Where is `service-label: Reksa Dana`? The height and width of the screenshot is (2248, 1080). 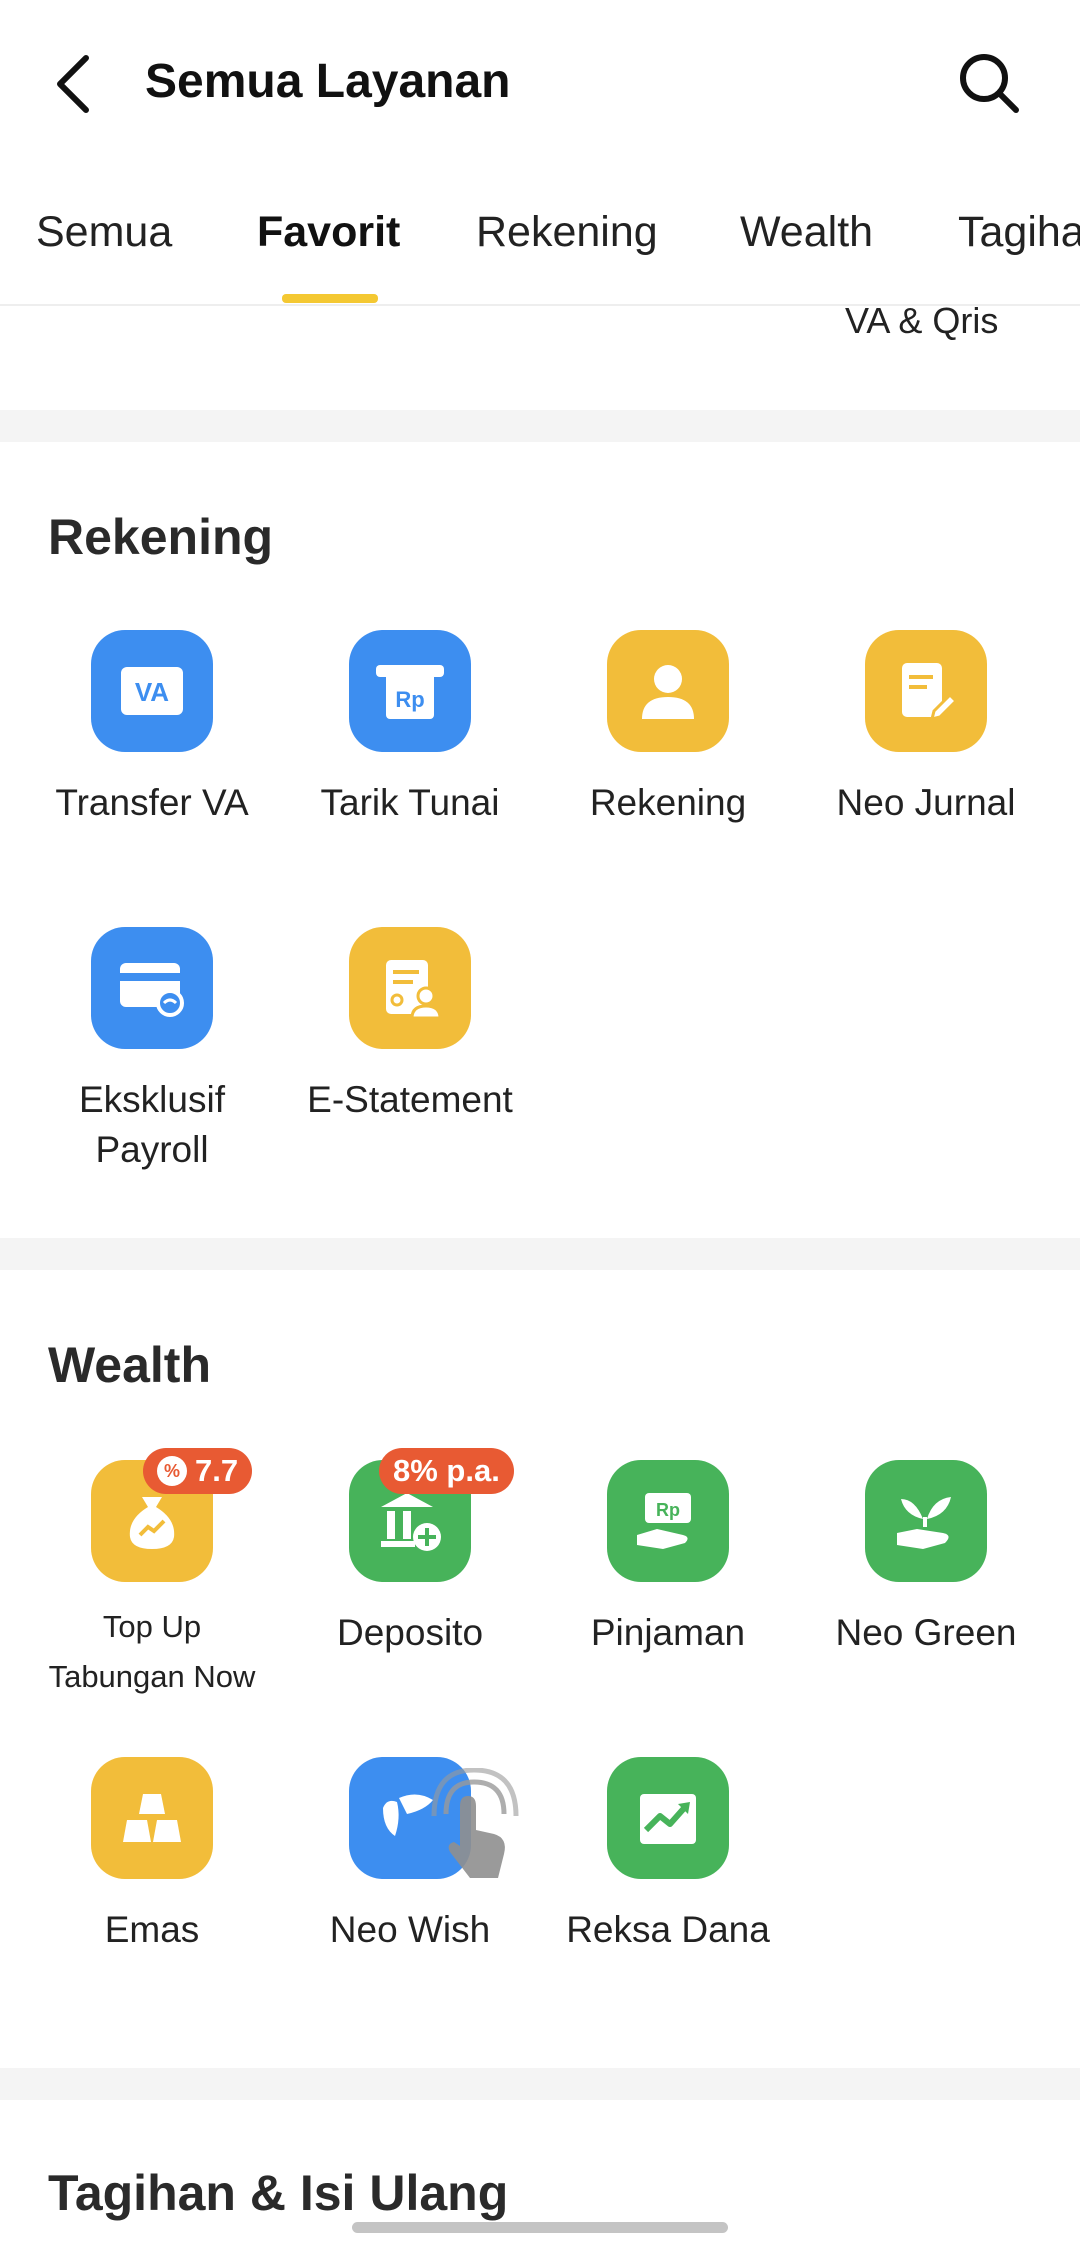
service-label: Reksa Dana is located at coordinates (668, 1929).